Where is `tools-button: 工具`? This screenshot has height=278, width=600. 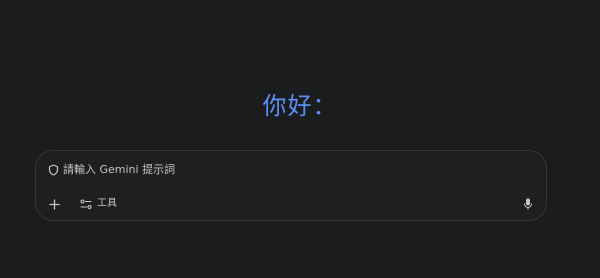 tools-button: 工具 is located at coordinates (98, 204).